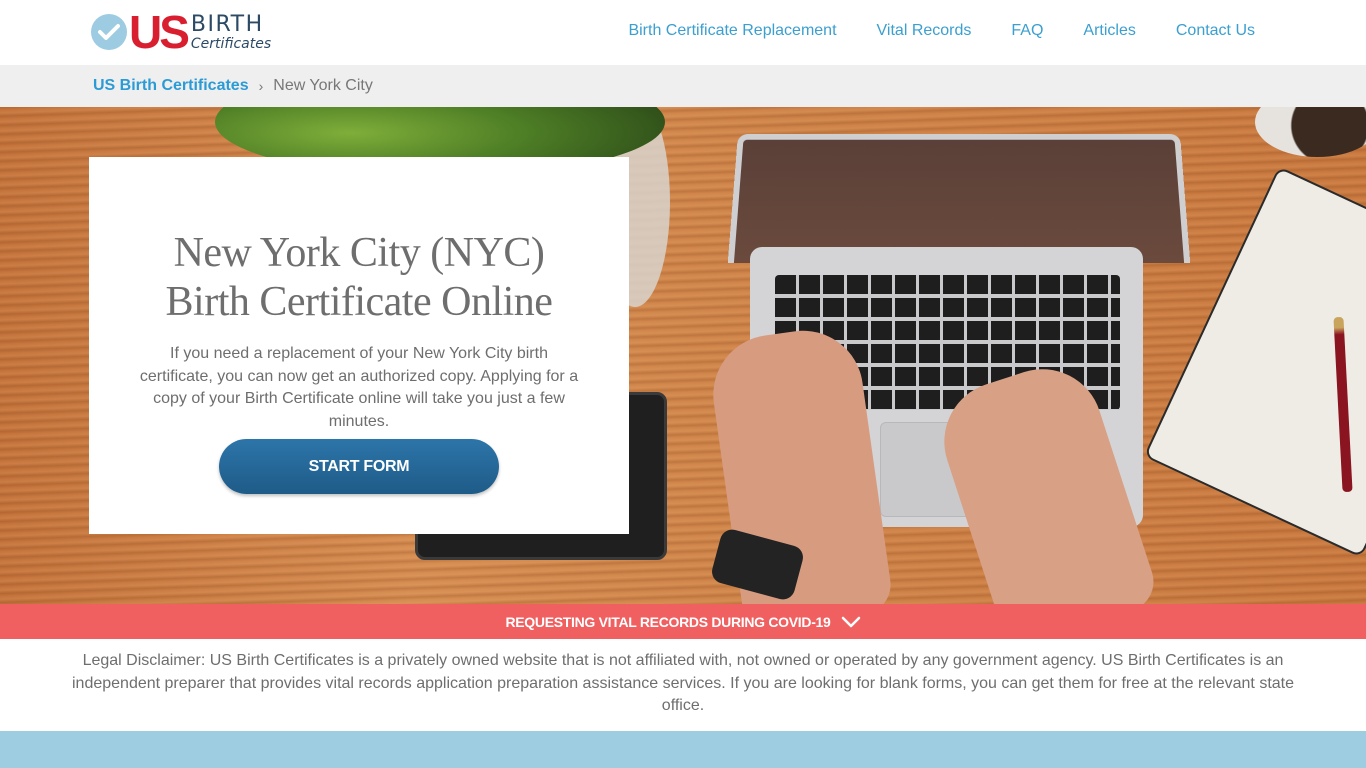 Image resolution: width=1366 pixels, height=768 pixels. I want to click on breadcrumb: US Birth Certificates › New York City, so click(683, 86).